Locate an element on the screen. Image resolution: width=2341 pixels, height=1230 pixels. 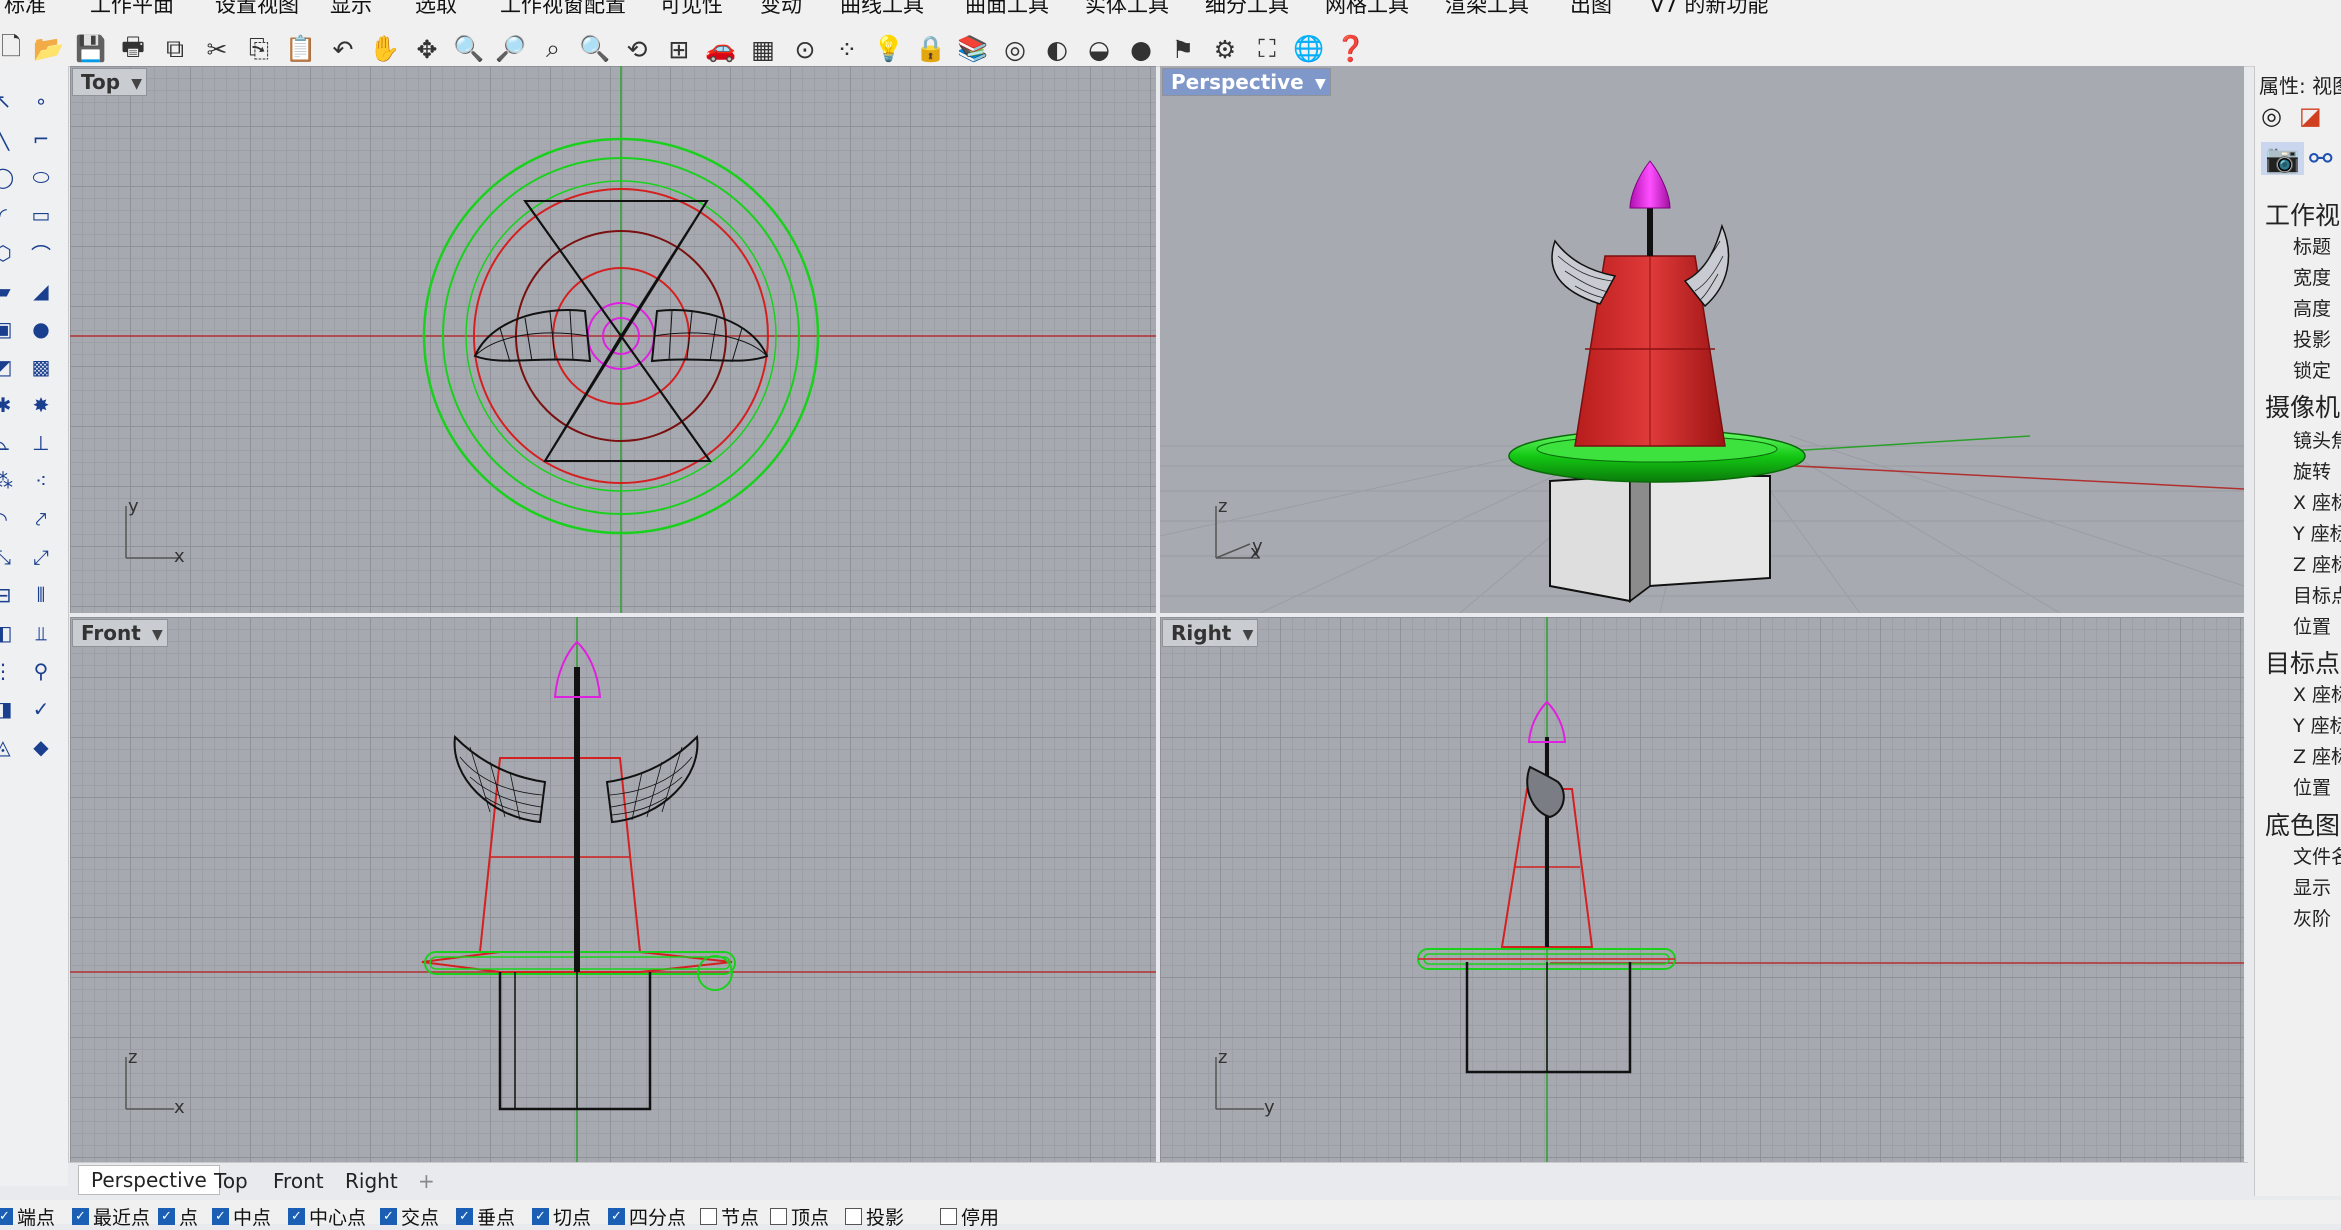
add-tab-icon: + is located at coordinates (426, 1181).